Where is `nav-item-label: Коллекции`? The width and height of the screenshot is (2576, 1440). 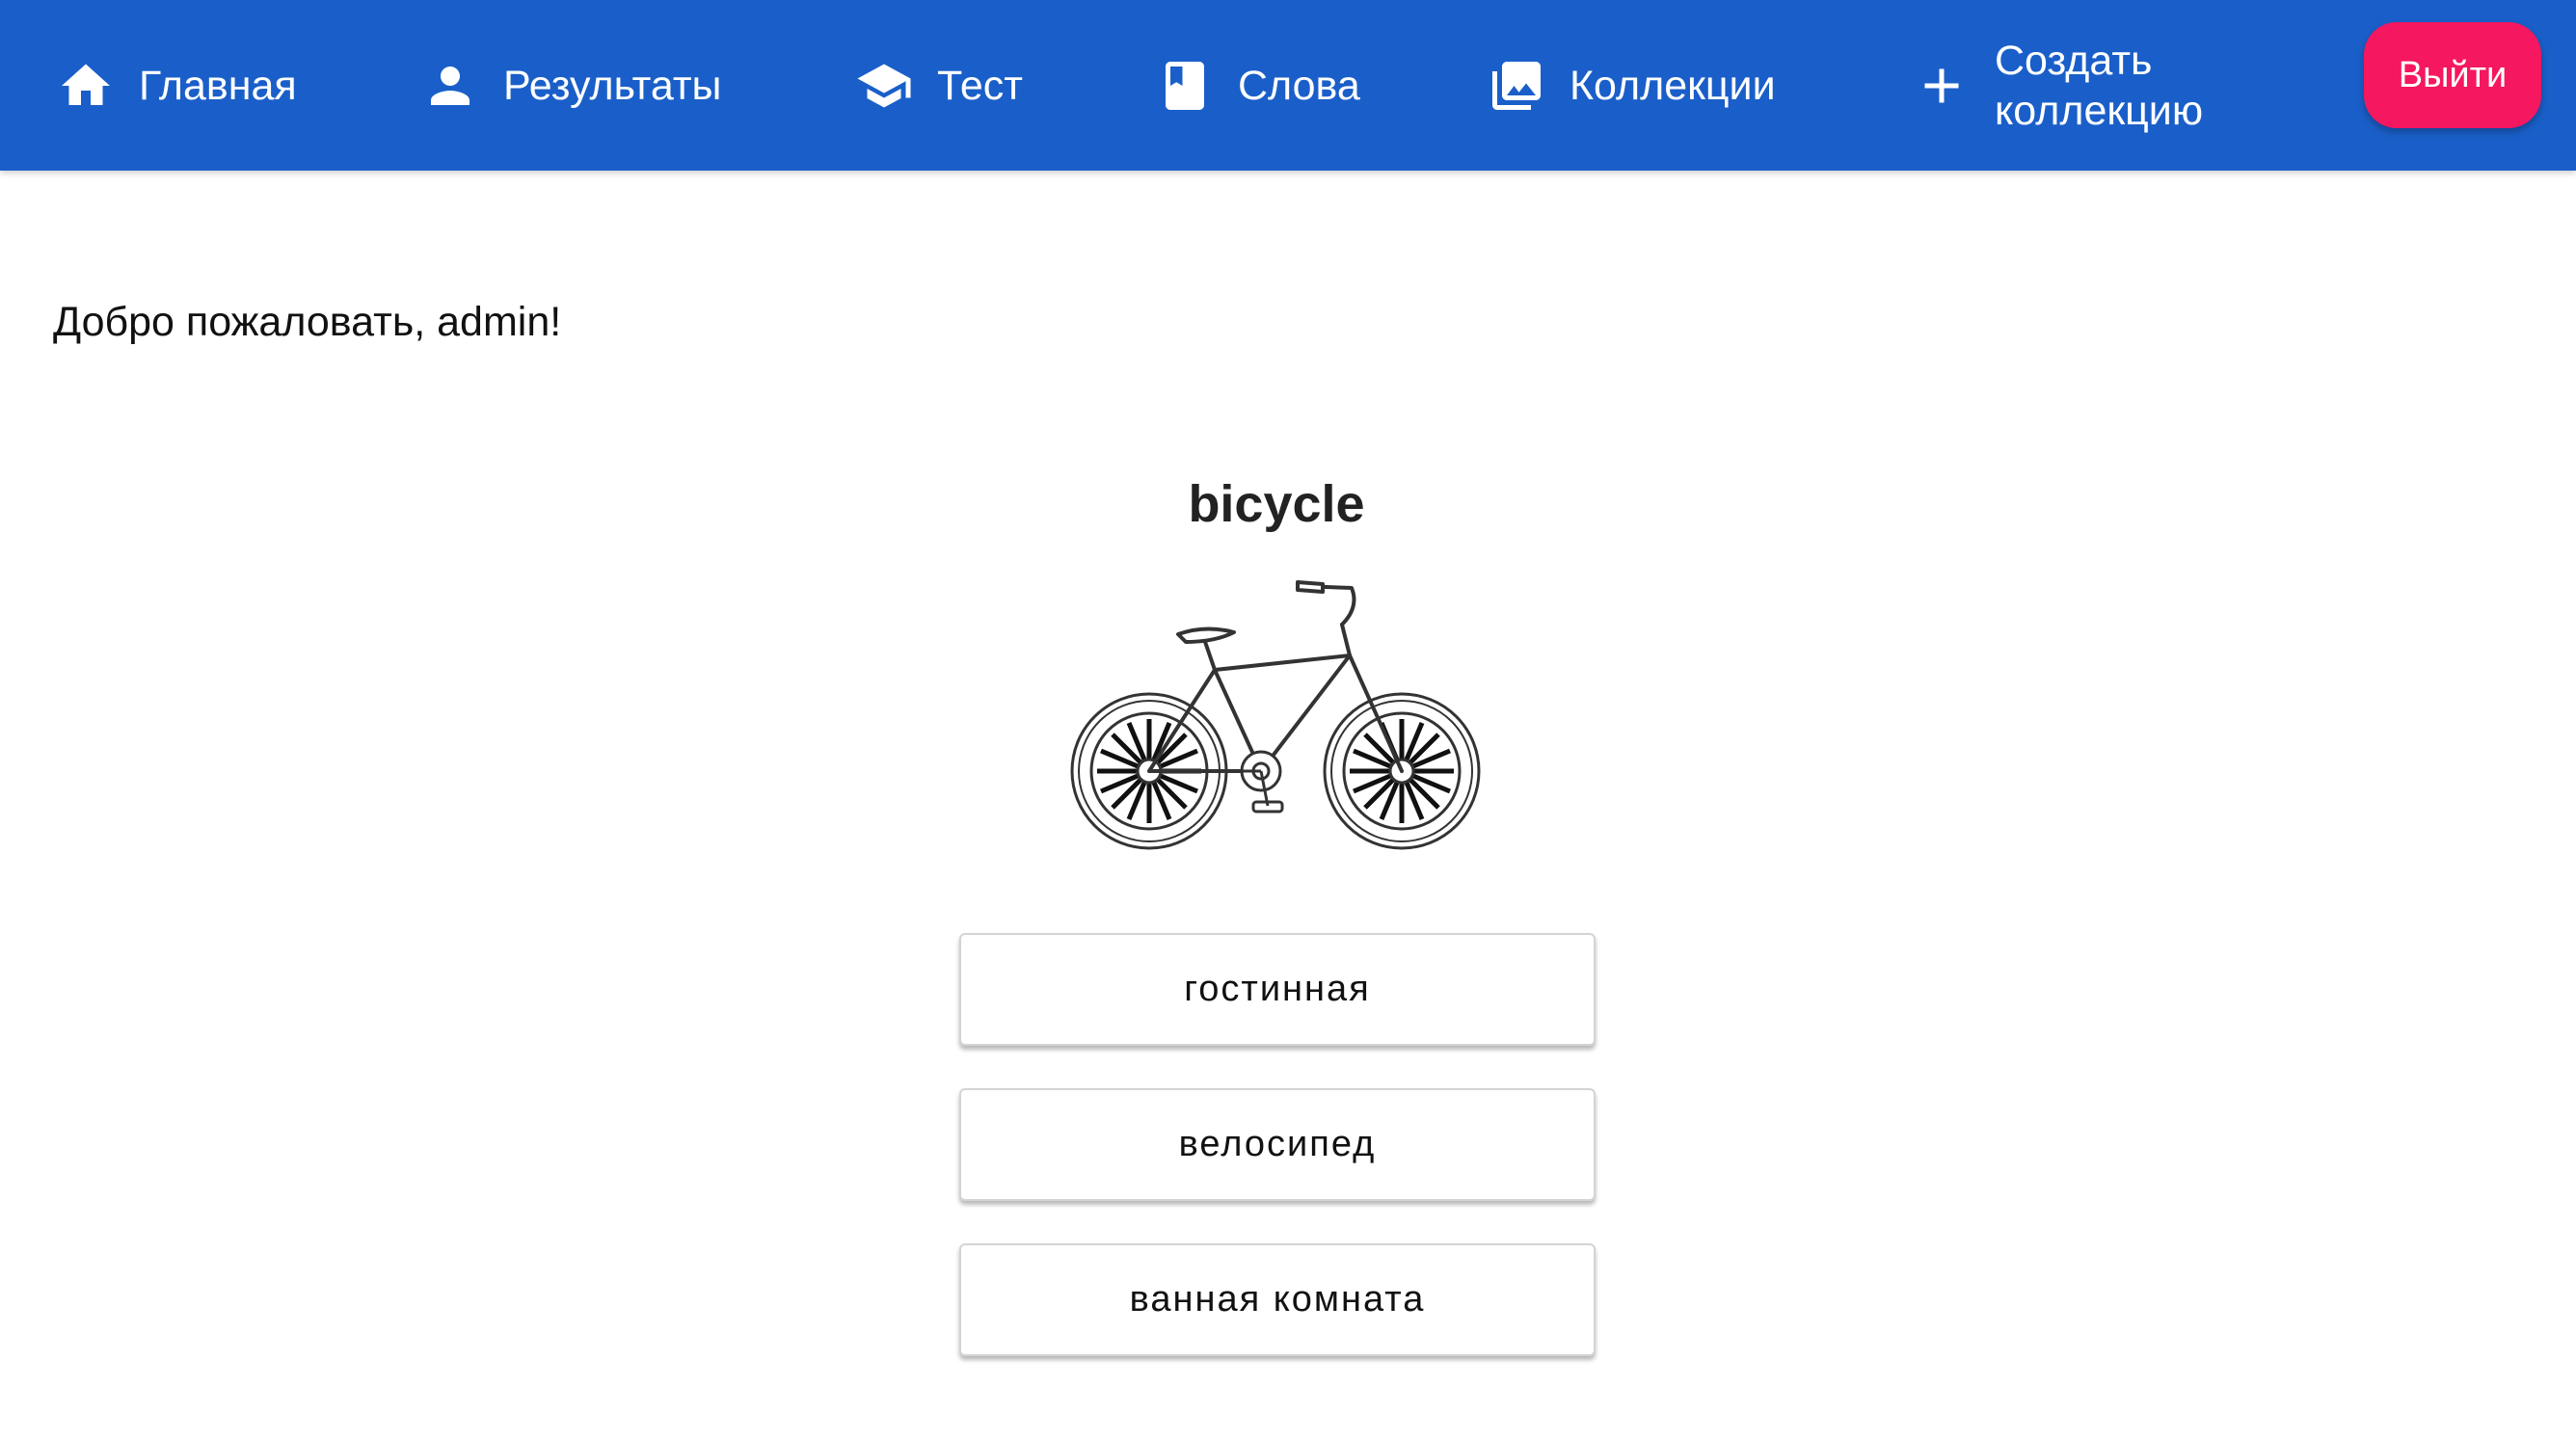 nav-item-label: Коллекции is located at coordinates (1673, 86).